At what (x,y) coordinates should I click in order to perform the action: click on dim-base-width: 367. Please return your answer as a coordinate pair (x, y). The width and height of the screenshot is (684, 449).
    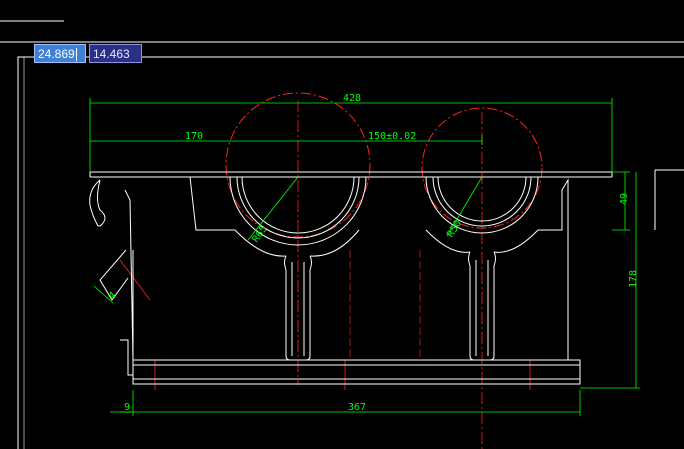
    Looking at the image, I should click on (357, 407).